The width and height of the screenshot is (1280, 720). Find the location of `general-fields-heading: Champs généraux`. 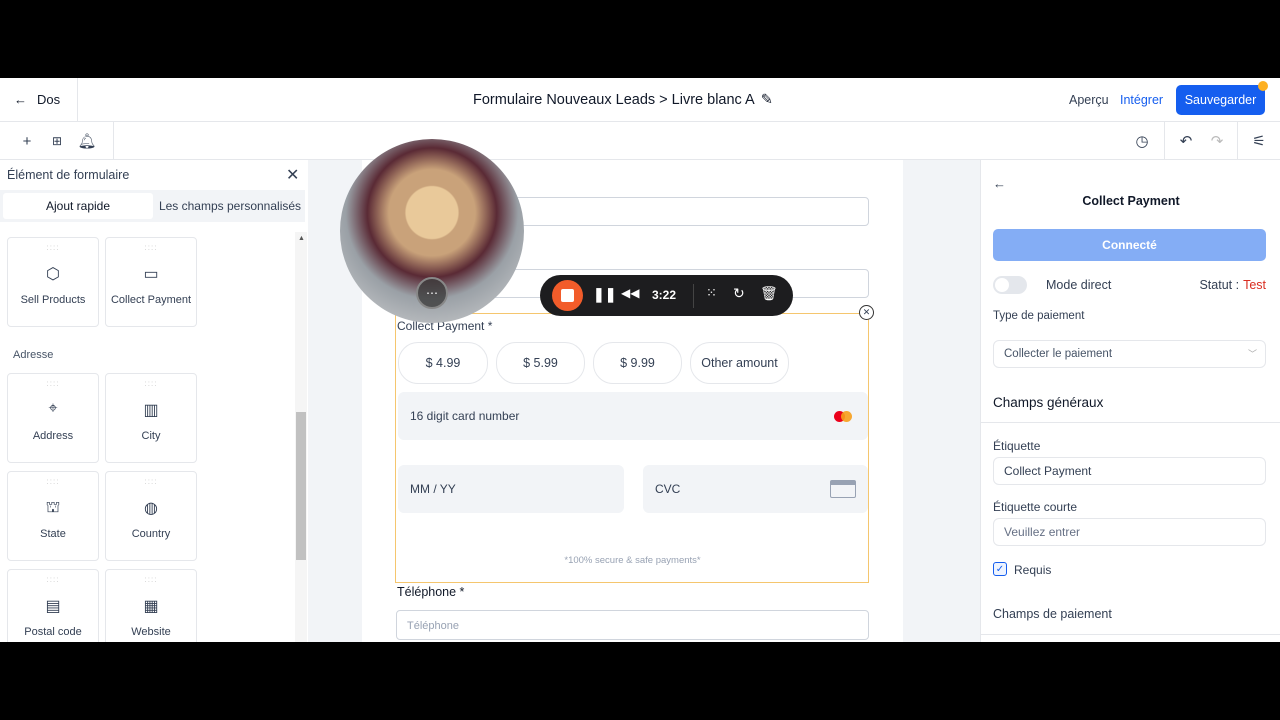

general-fields-heading: Champs généraux is located at coordinates (1048, 402).